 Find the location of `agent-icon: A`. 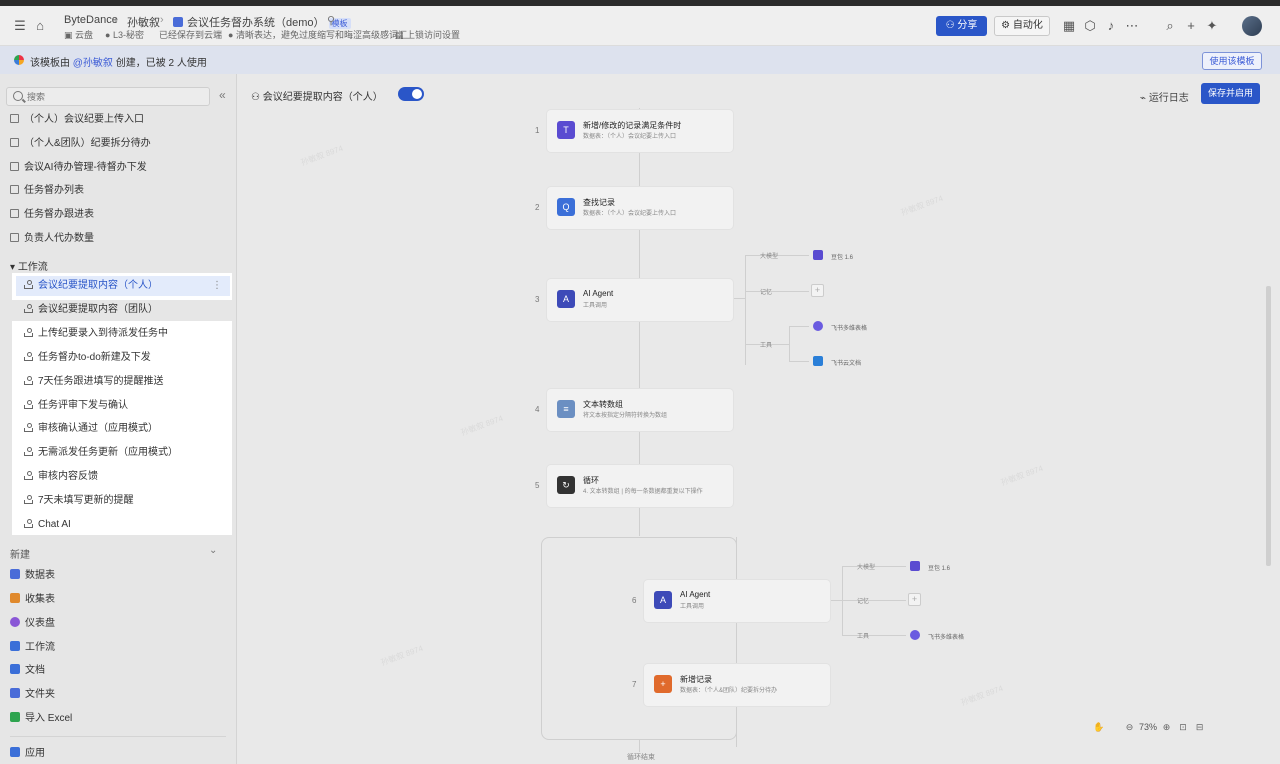

agent-icon: A is located at coordinates (663, 600).